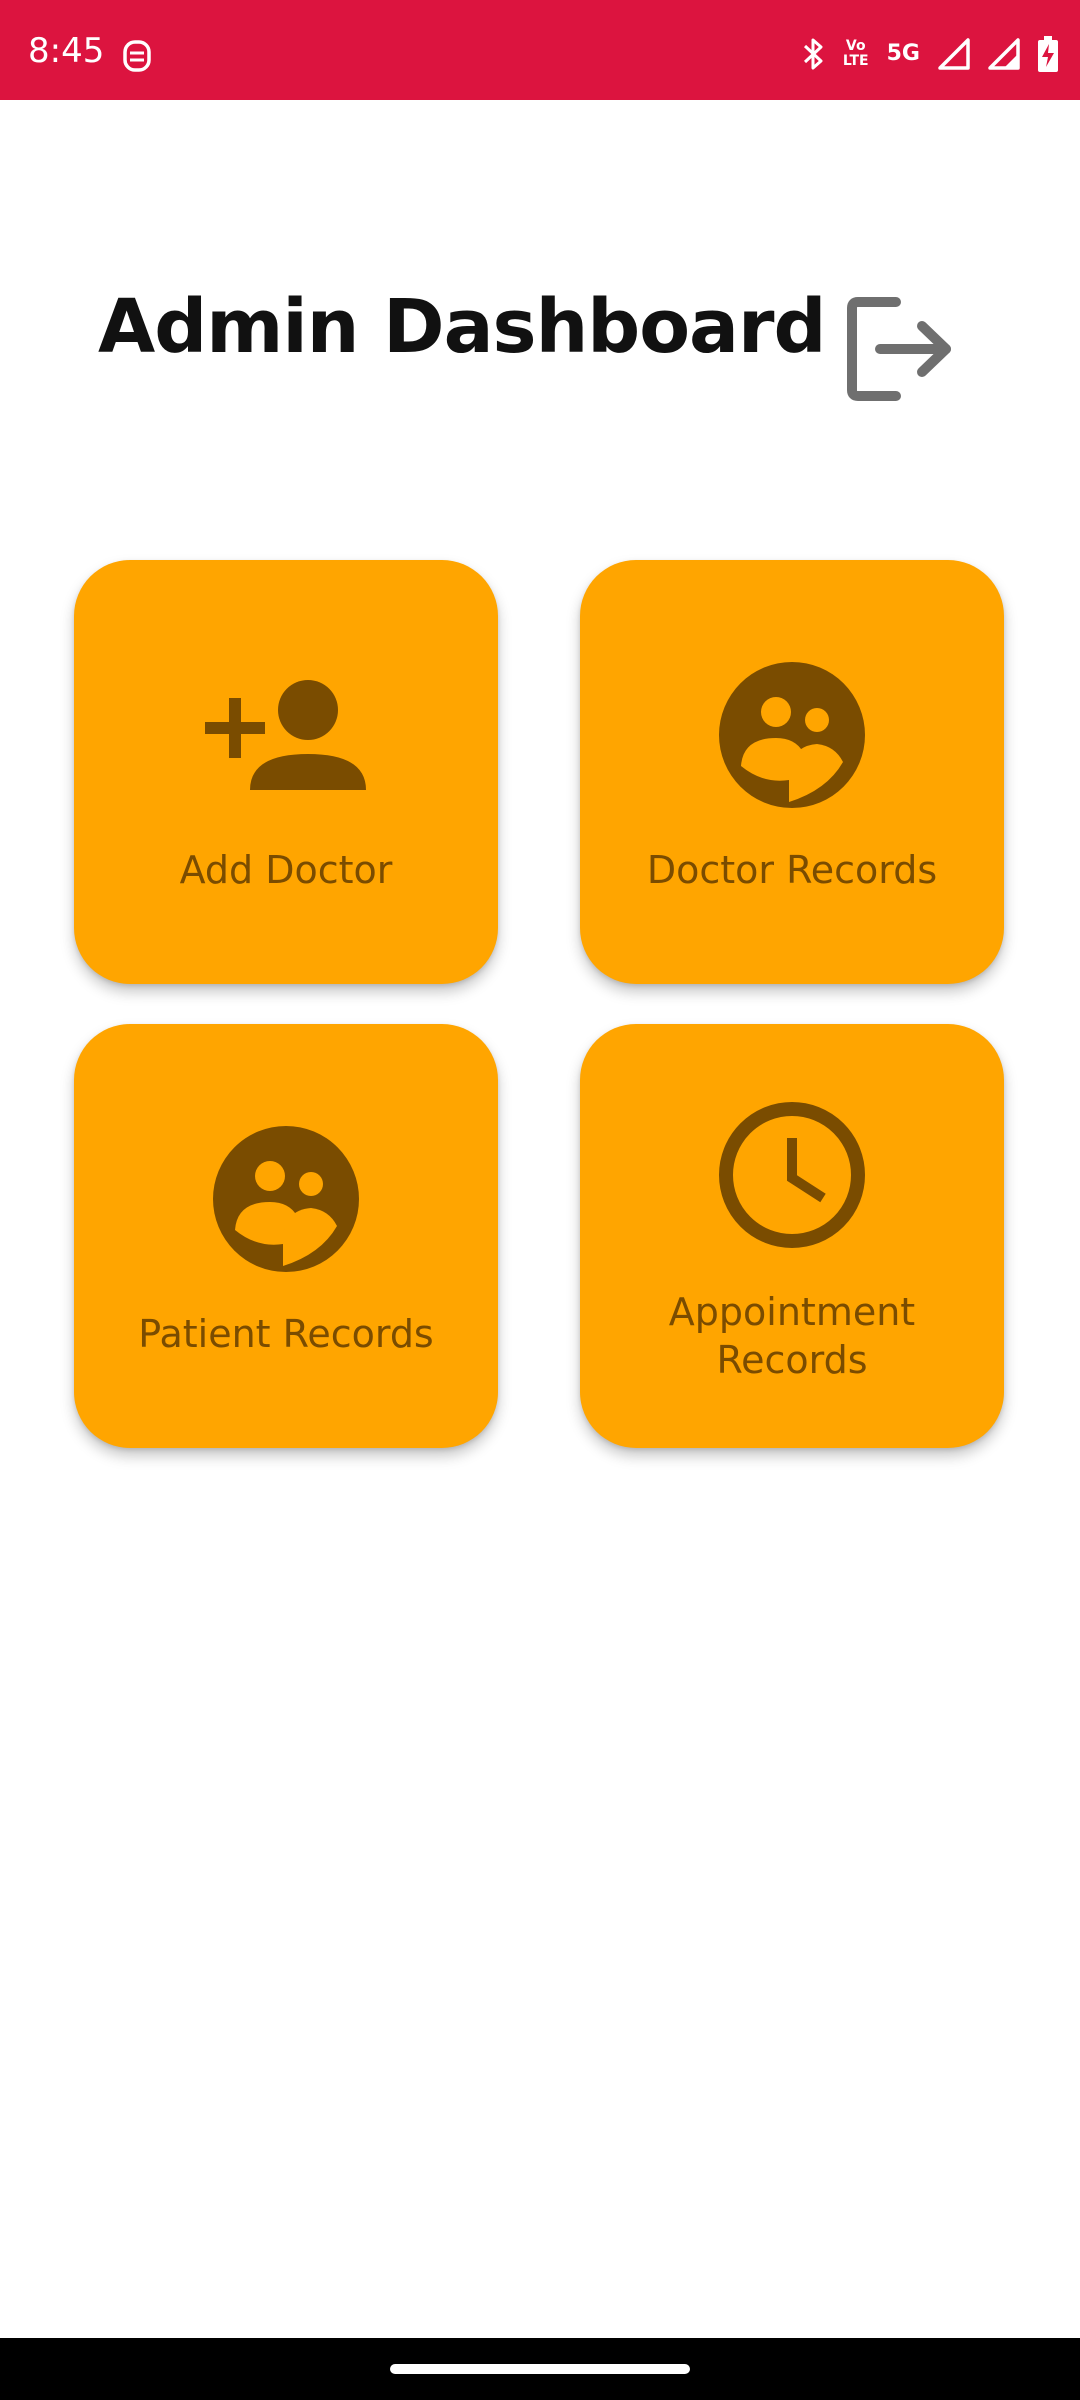  I want to click on patient-records-label: Patient Records, so click(286, 1334).